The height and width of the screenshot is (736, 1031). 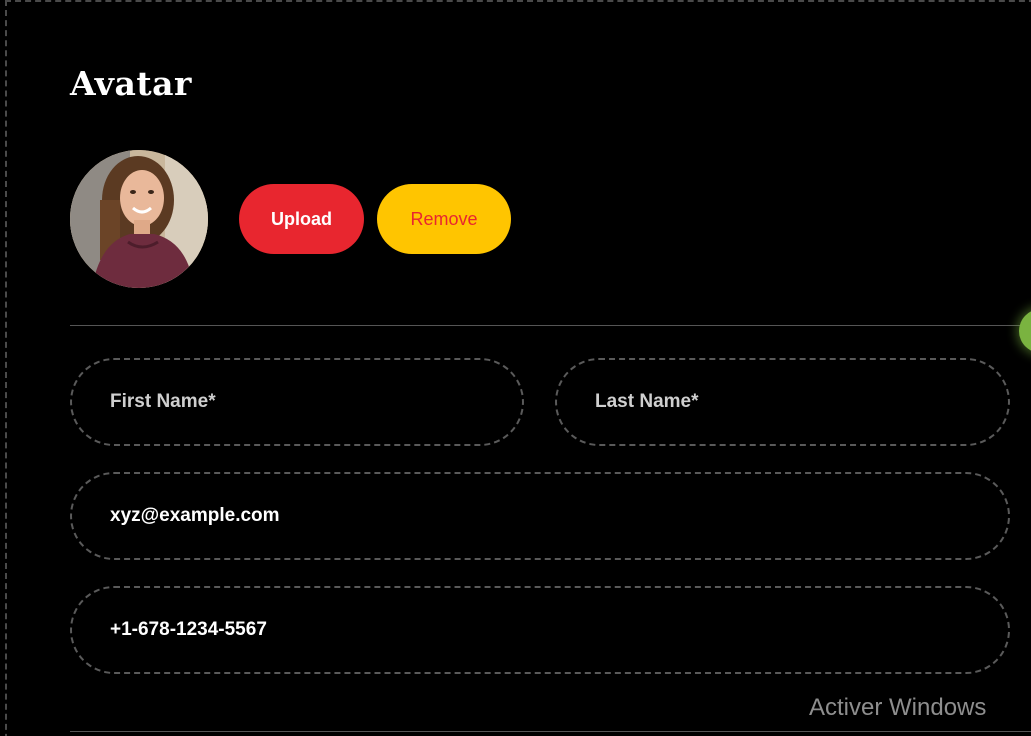 I want to click on user-photo-icon, so click(x=139, y=219).